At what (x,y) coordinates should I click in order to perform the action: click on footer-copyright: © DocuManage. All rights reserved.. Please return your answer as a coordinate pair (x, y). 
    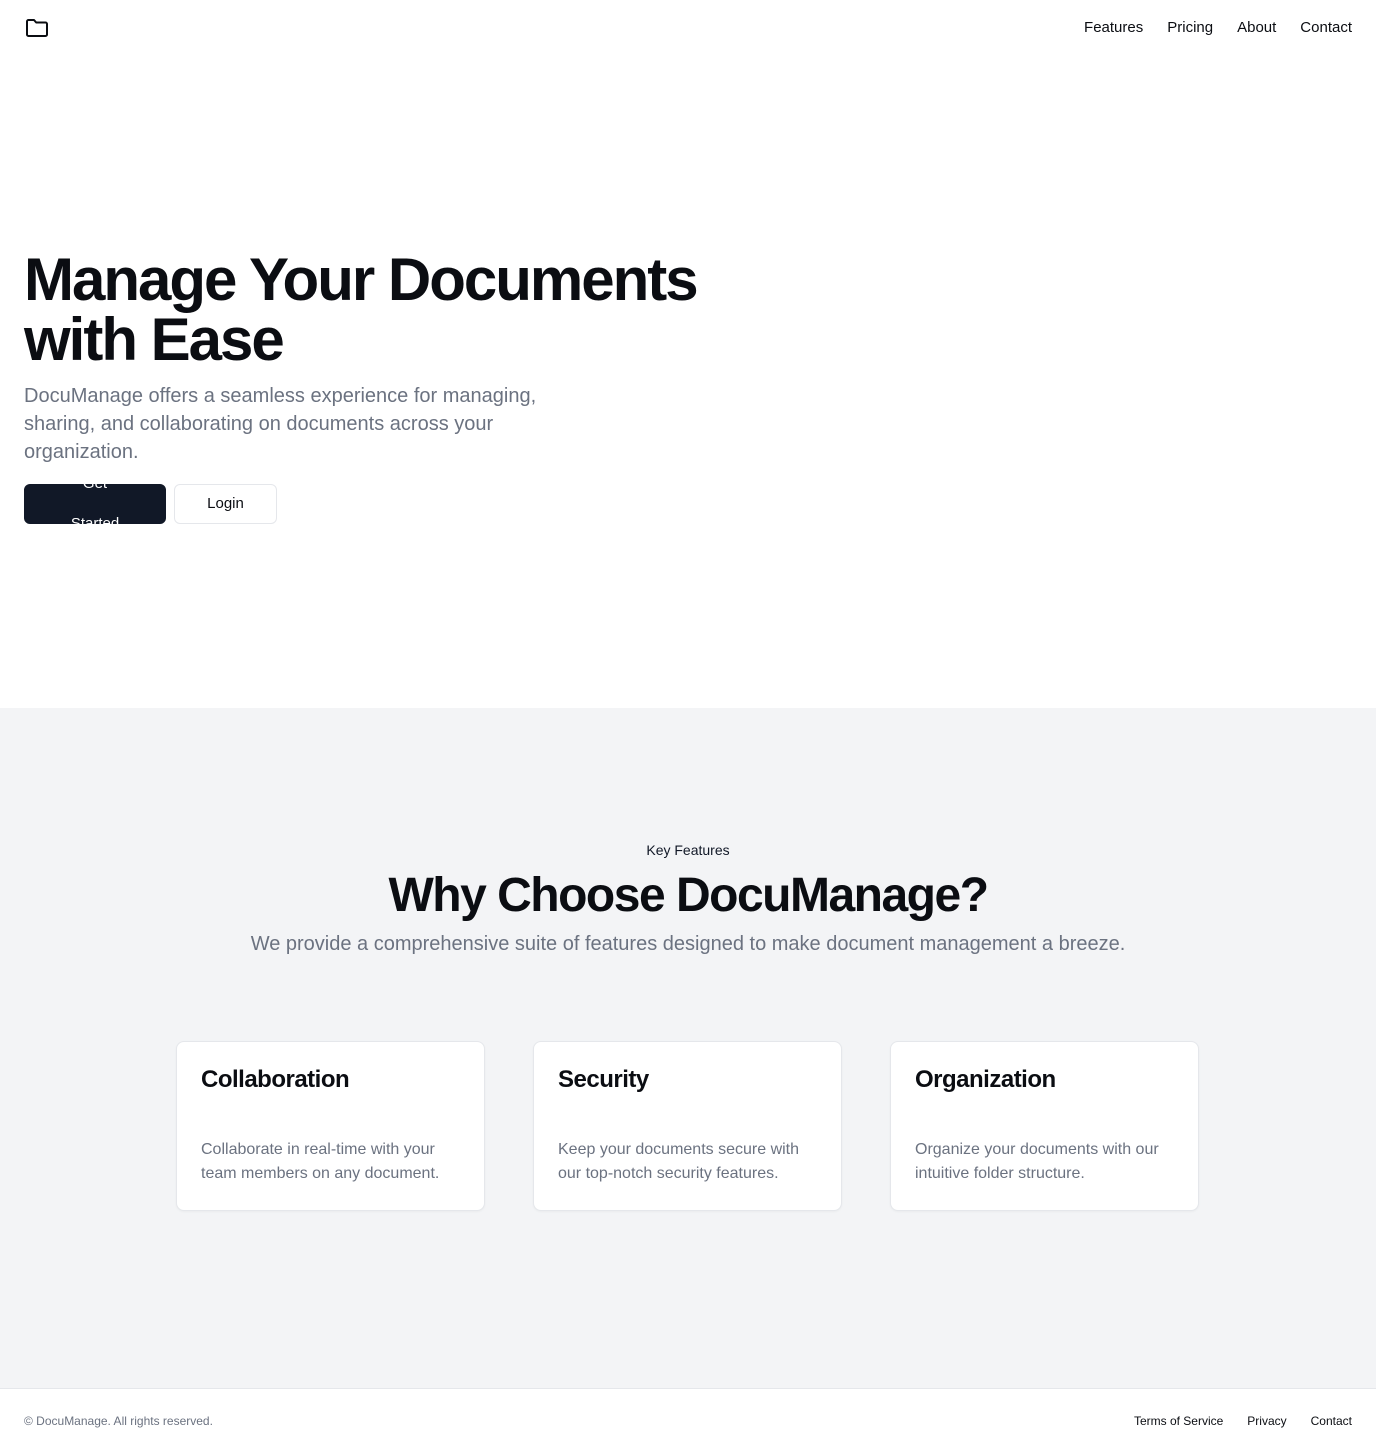
    Looking at the image, I should click on (118, 1420).